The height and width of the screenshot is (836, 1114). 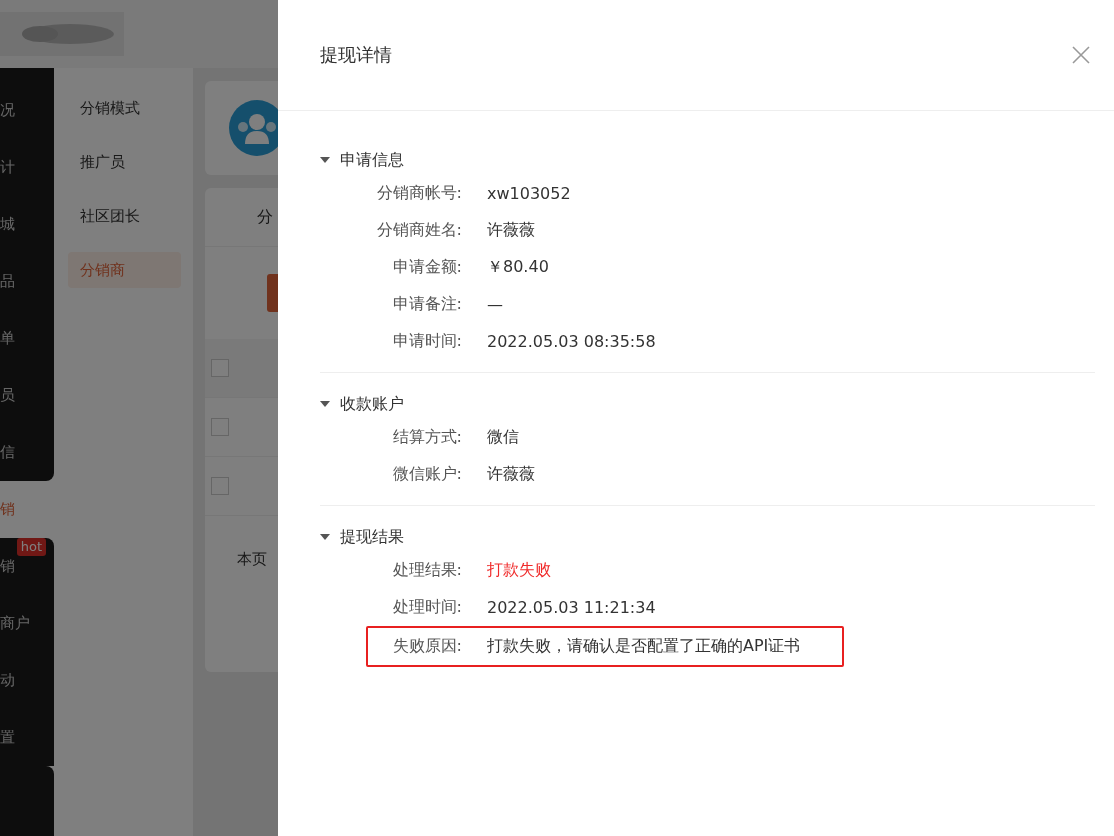 I want to click on nav-item: 单, so click(x=27, y=338).